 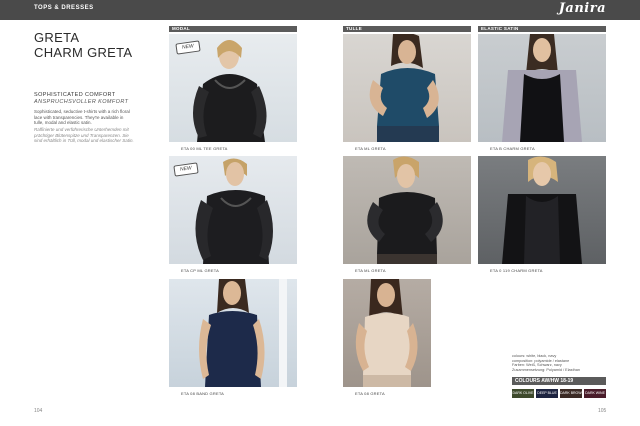 What do you see at coordinates (203, 393) in the screenshot?
I see `caption-7: ETA 08 BAND GRETA` at bounding box center [203, 393].